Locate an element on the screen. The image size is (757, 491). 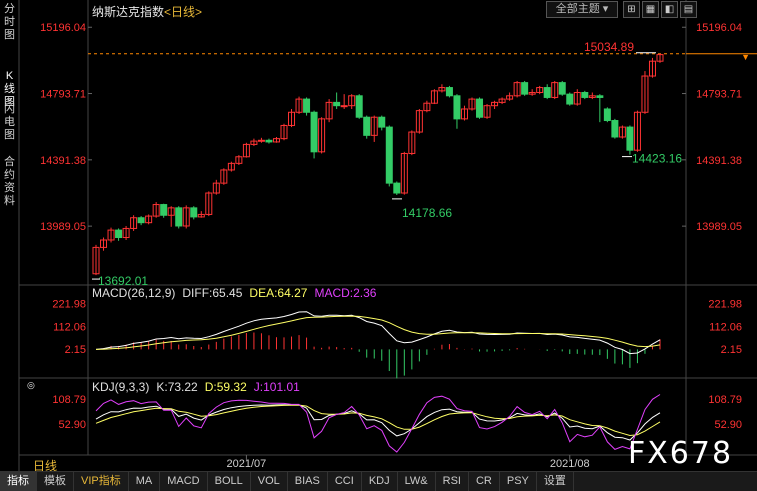
theme-selector: 全部主题 ▾ is located at coordinates (582, 9).